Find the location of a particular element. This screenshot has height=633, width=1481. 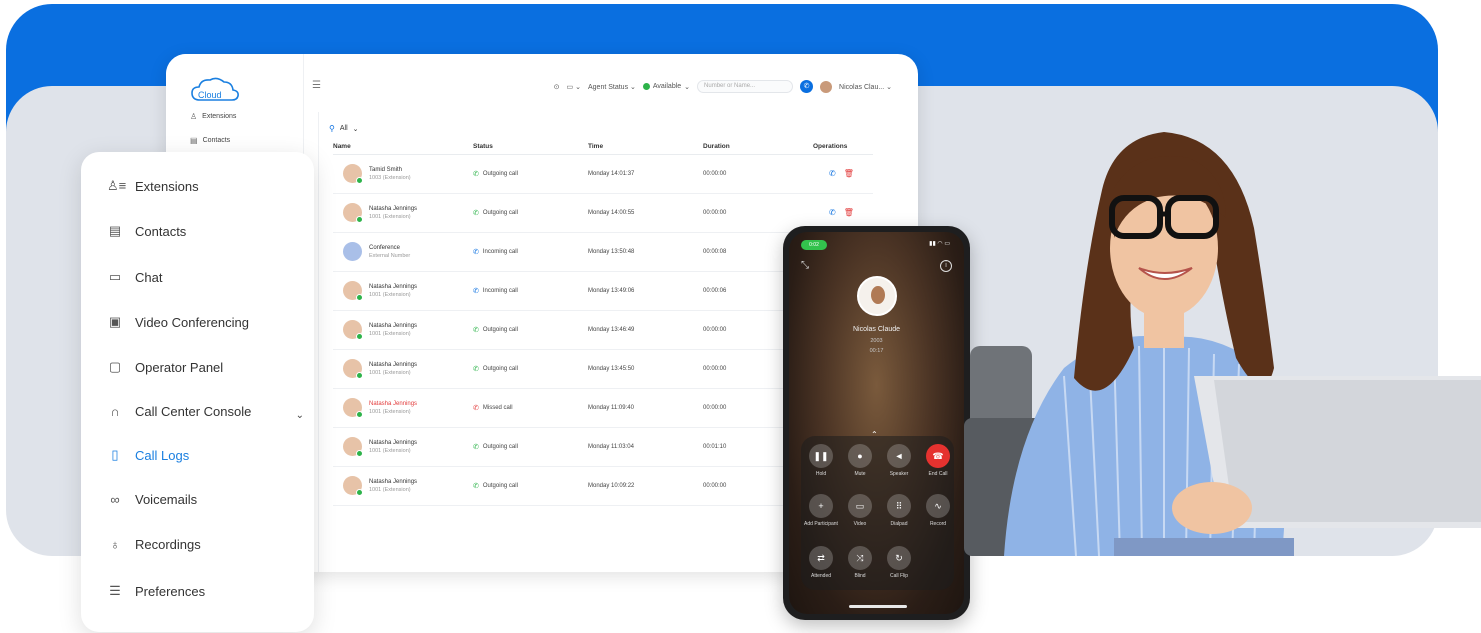

info-icon: i is located at coordinates (946, 266).